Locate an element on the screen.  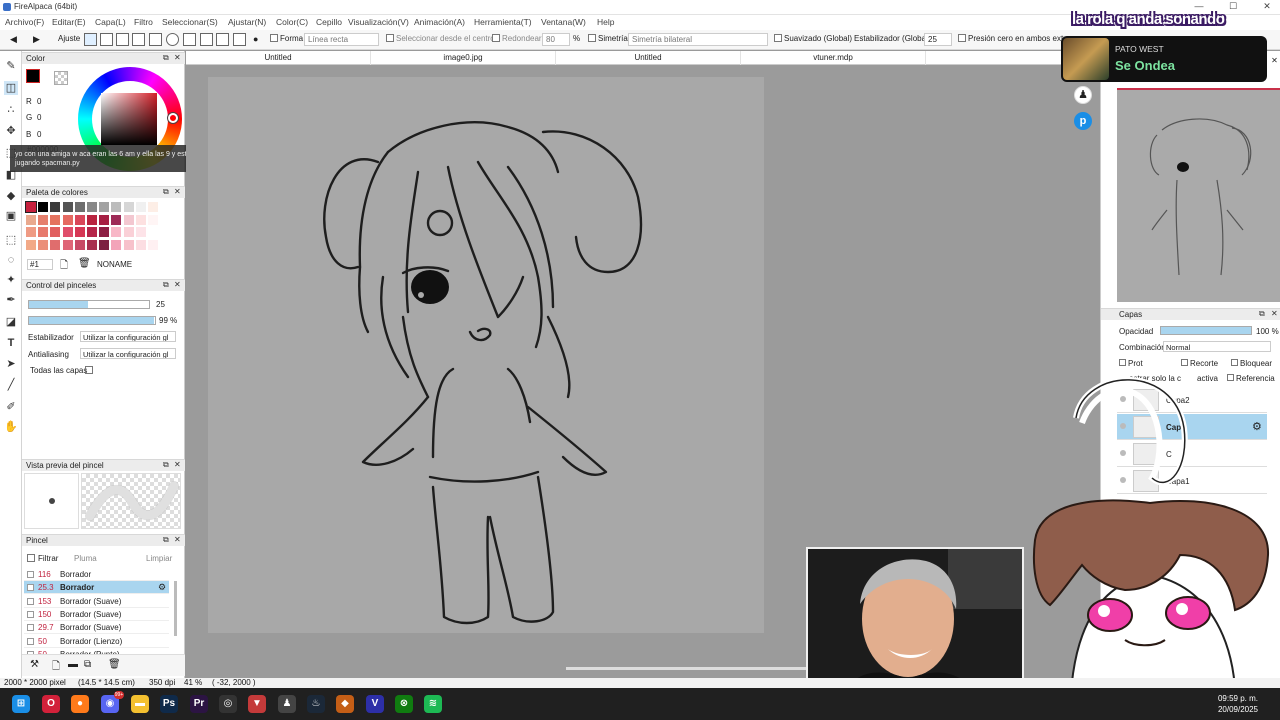
new-palette-icon: 🗋 is located at coordinates (64, 266).